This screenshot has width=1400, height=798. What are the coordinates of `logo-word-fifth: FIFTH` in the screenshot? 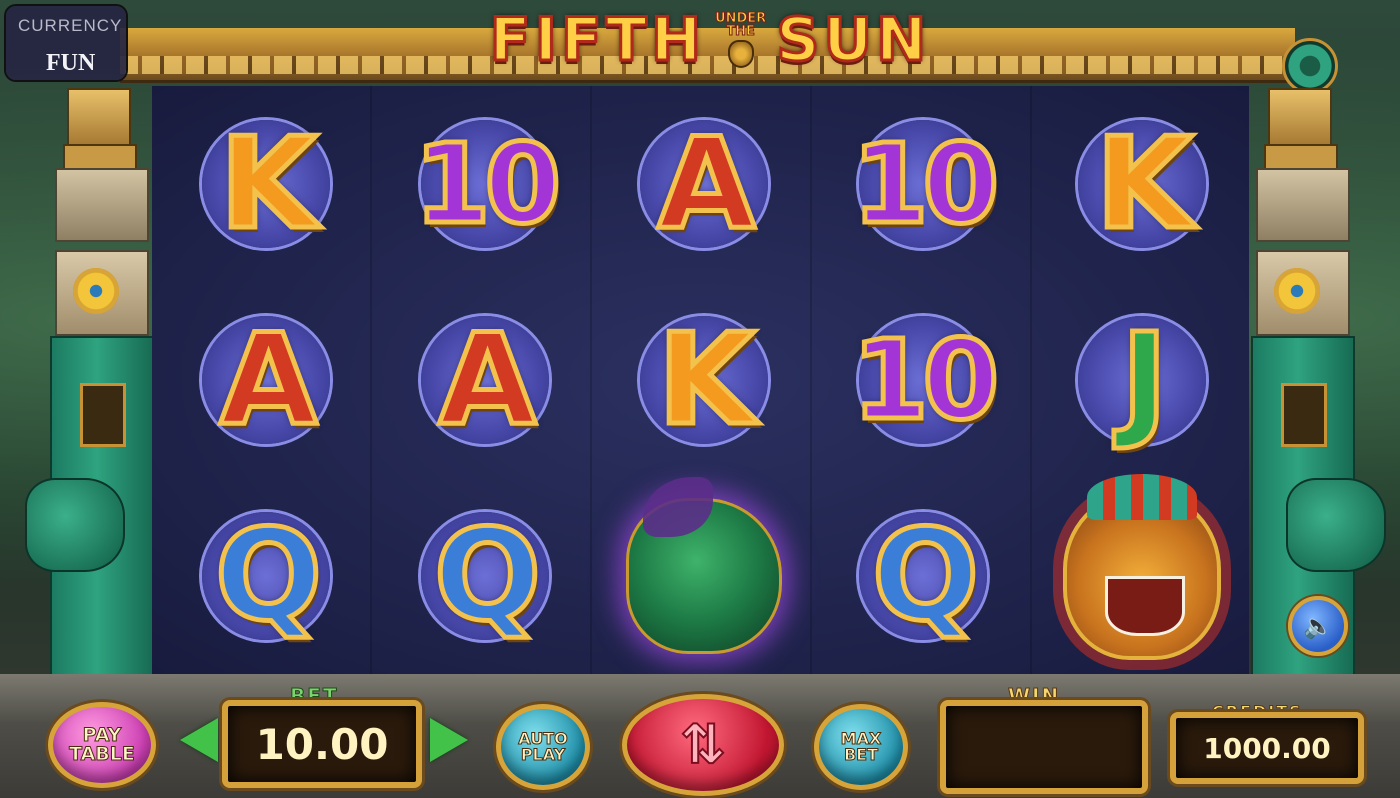 It's located at (597, 40).